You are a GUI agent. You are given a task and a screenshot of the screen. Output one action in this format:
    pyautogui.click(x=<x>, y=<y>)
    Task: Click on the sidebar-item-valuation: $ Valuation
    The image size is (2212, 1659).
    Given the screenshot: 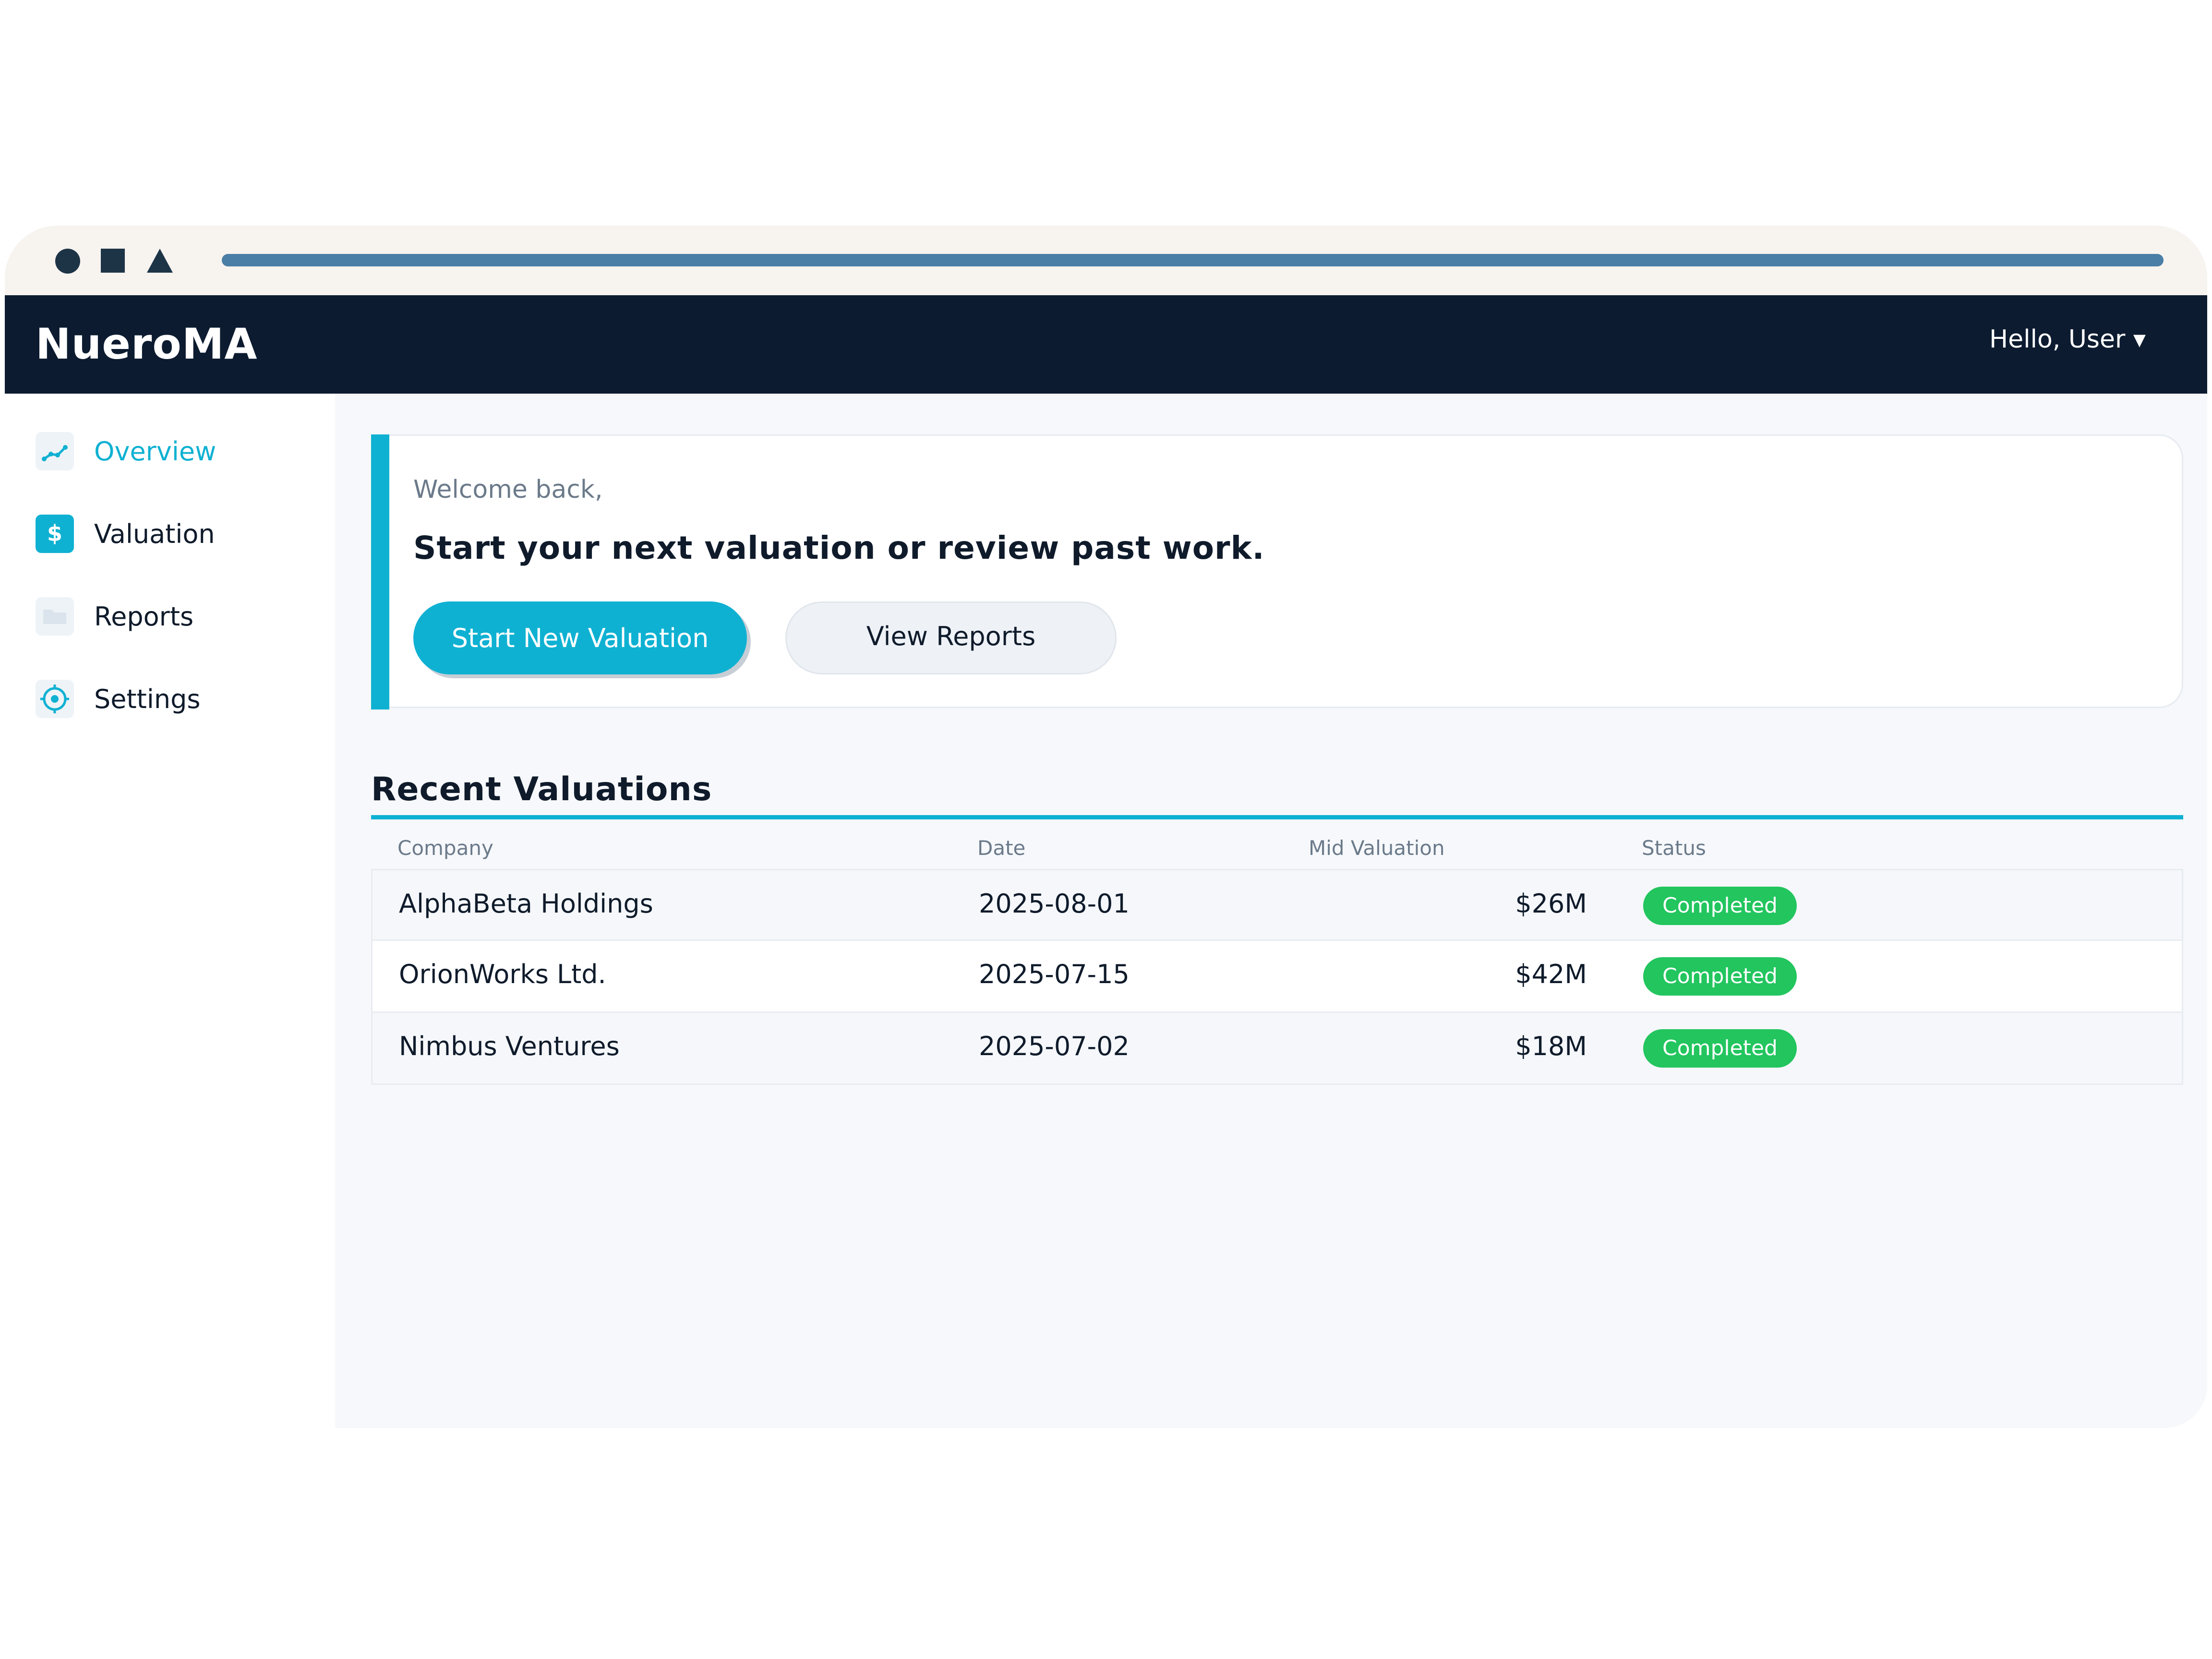 What is the action you would take?
    pyautogui.click(x=180, y=533)
    